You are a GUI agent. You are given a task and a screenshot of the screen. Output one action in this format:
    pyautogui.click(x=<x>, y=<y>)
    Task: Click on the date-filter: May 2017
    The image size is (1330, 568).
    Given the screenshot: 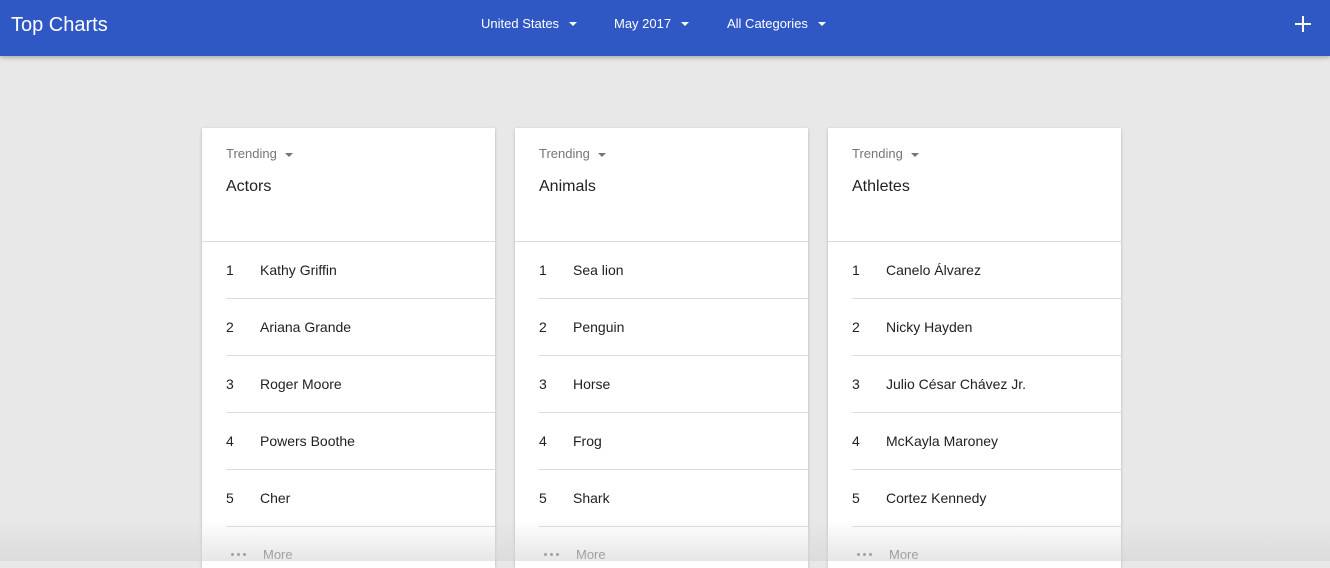 What is the action you would take?
    pyautogui.click(x=652, y=24)
    